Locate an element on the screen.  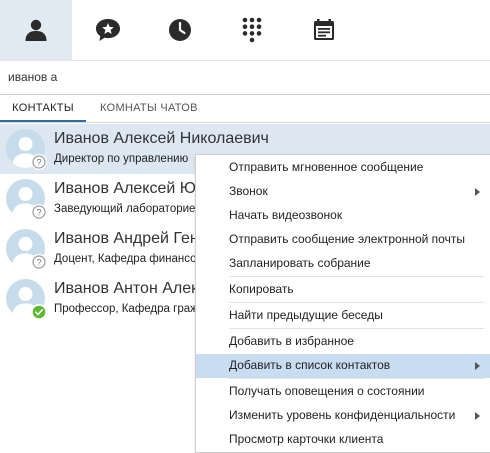
menu-item-label: Отправить сообщение электронной почты is located at coordinates (347, 239).